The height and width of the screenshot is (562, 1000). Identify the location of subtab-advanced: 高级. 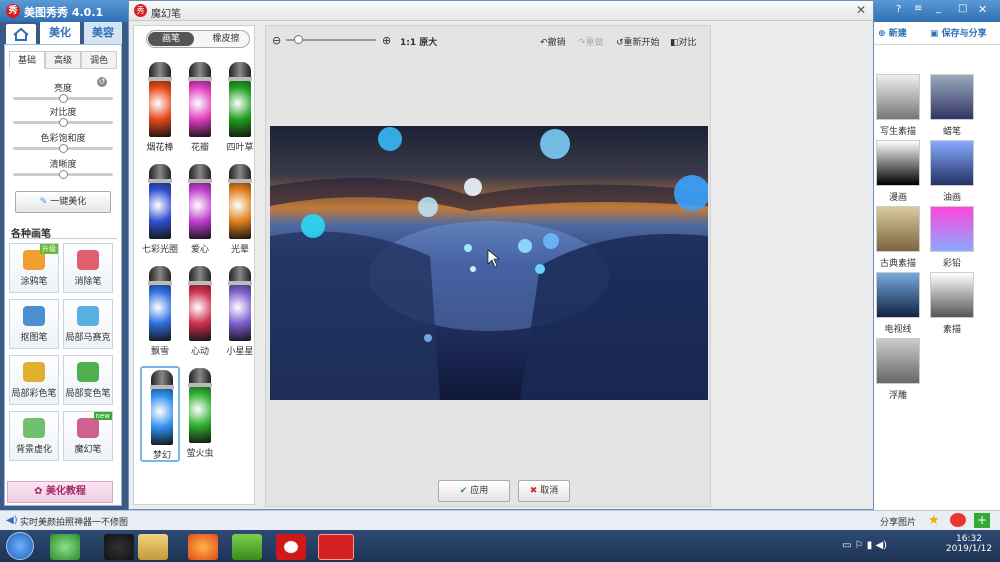
(63, 60).